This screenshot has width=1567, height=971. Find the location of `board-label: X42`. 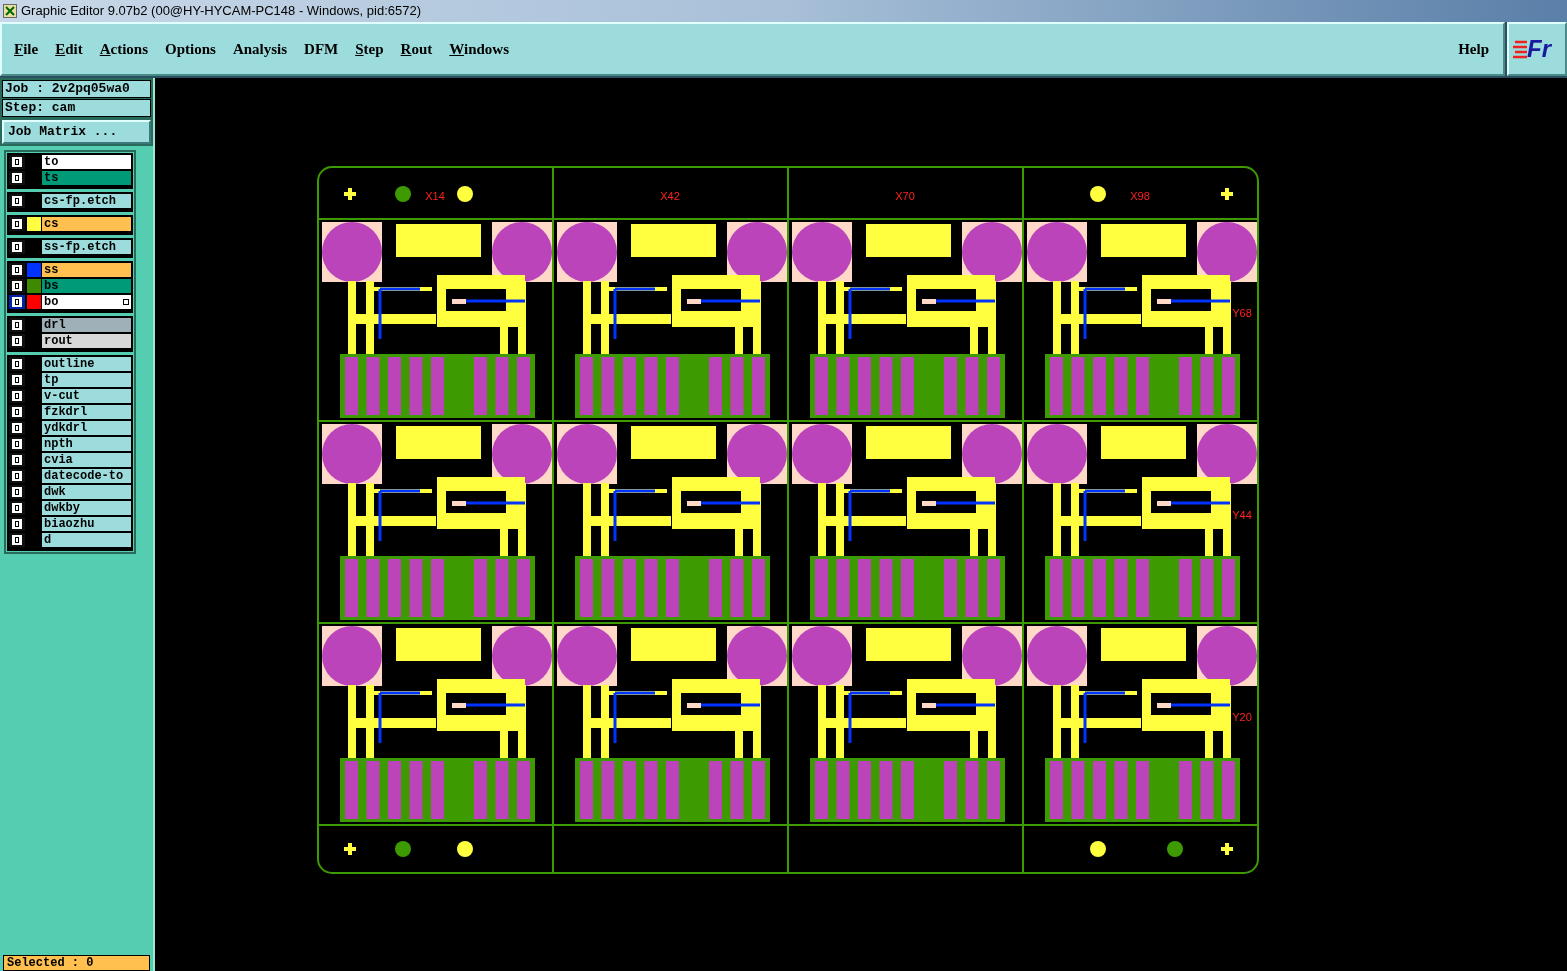

board-label: X42 is located at coordinates (670, 196).